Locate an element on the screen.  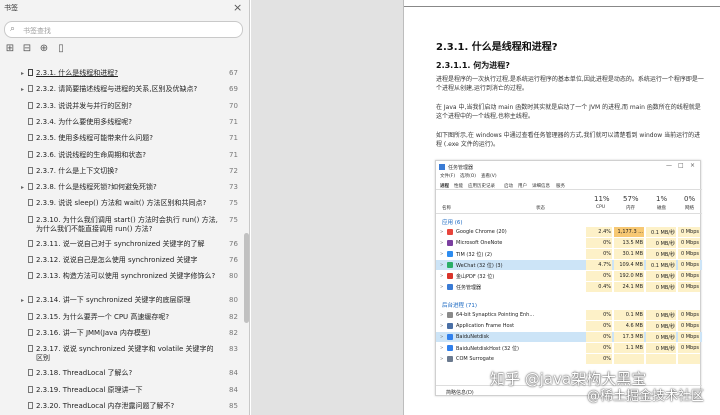
expand-all-icon: ⊞ is located at coordinates (10, 49).